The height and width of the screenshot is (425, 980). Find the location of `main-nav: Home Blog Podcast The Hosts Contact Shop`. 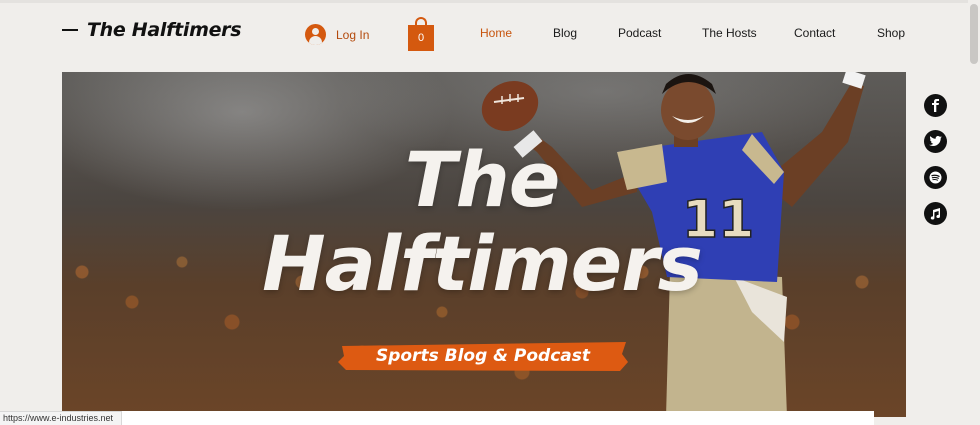

main-nav: Home Blog Podcast The Hosts Contact Shop is located at coordinates (490, 34).